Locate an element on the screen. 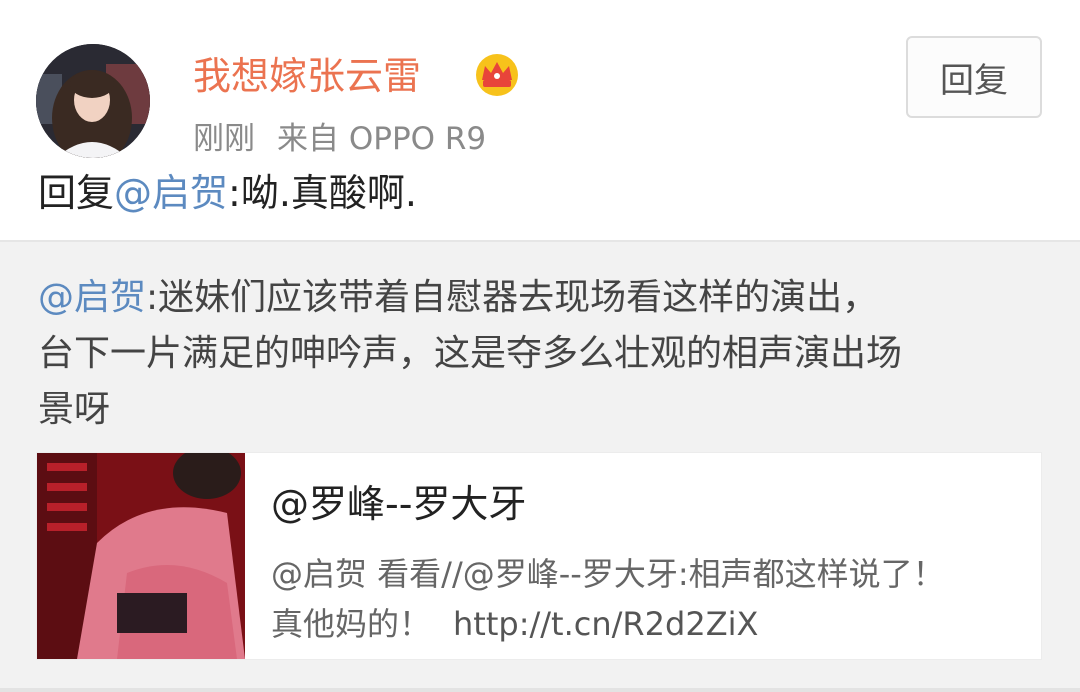  thumbnail-image is located at coordinates (141, 556).